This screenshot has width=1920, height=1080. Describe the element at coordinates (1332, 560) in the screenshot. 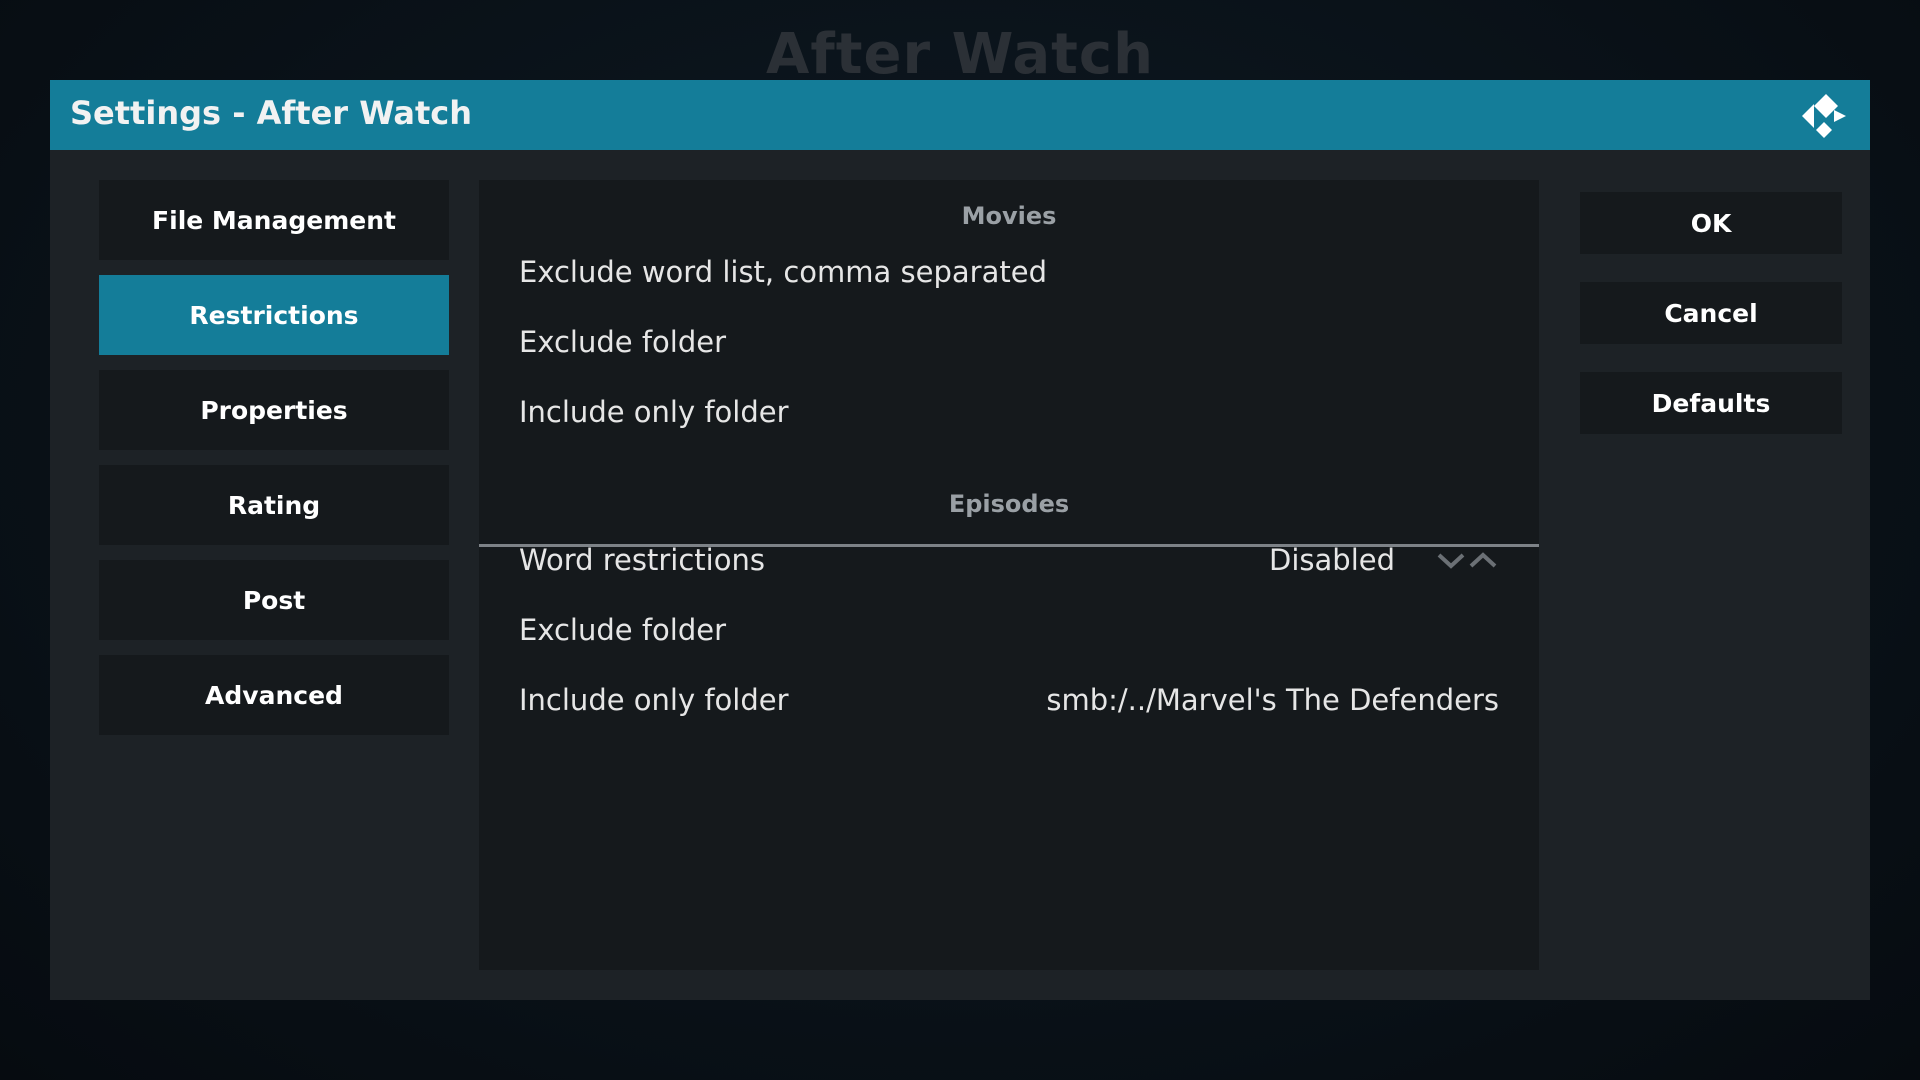

I see `setting-value: Disabled` at that location.